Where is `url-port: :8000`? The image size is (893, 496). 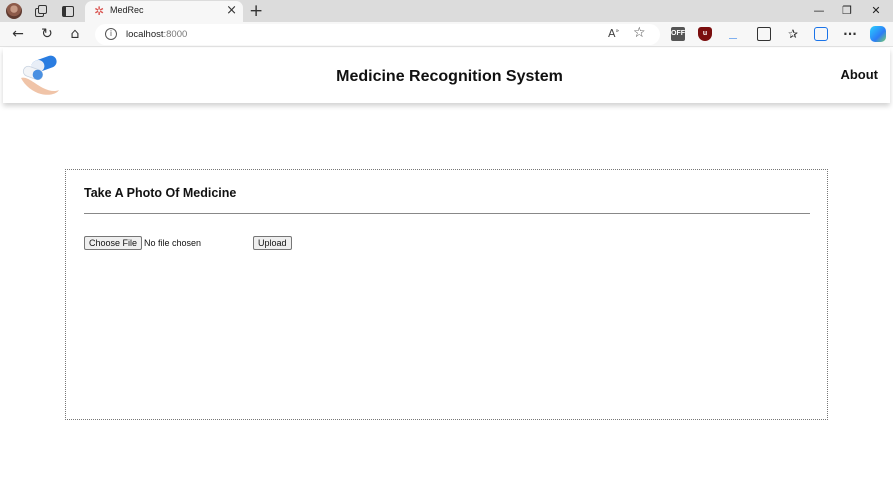 url-port: :8000 is located at coordinates (175, 34).